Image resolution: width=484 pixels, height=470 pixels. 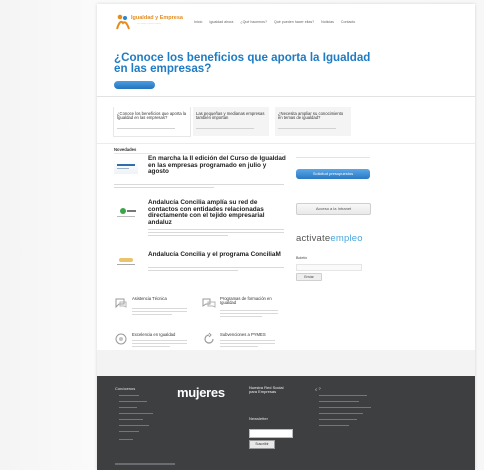 I want to click on menu-item-que-pueden-hacer: Qué pueden hacer ellas?, so click(x=294, y=22).